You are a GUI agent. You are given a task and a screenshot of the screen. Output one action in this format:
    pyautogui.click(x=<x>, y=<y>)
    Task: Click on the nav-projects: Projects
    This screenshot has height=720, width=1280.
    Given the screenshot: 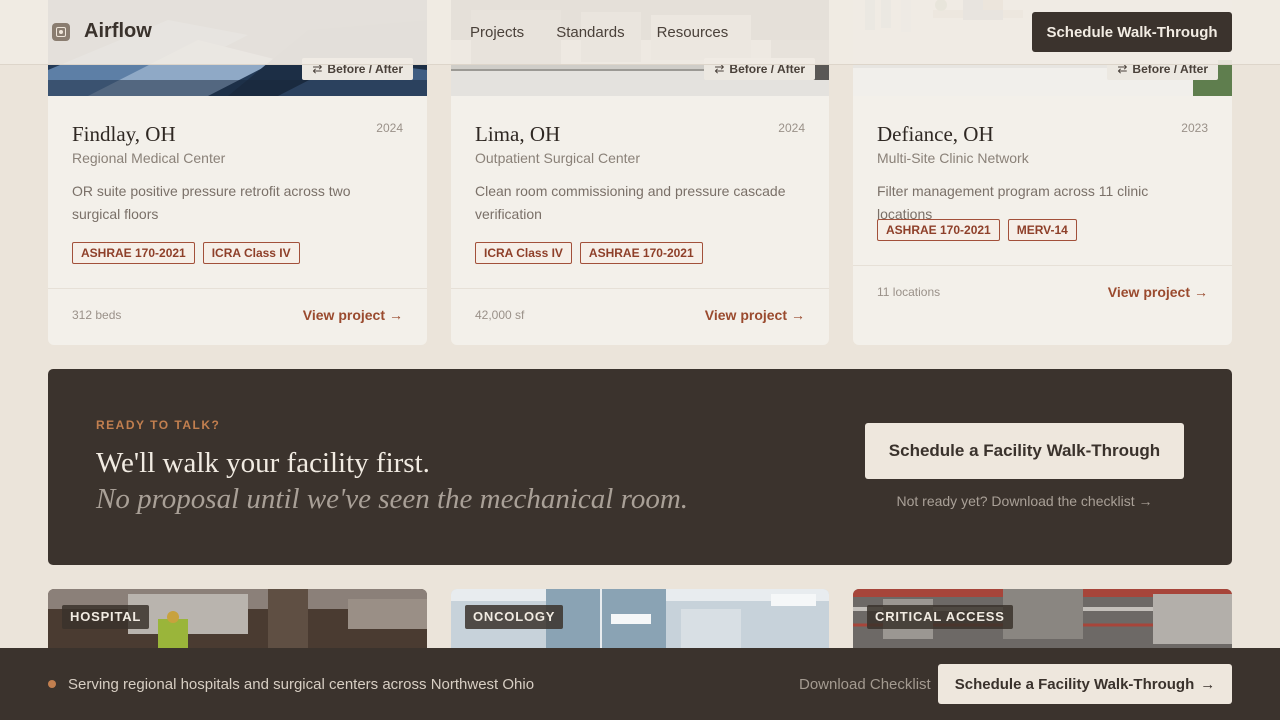 What is the action you would take?
    pyautogui.click(x=497, y=32)
    